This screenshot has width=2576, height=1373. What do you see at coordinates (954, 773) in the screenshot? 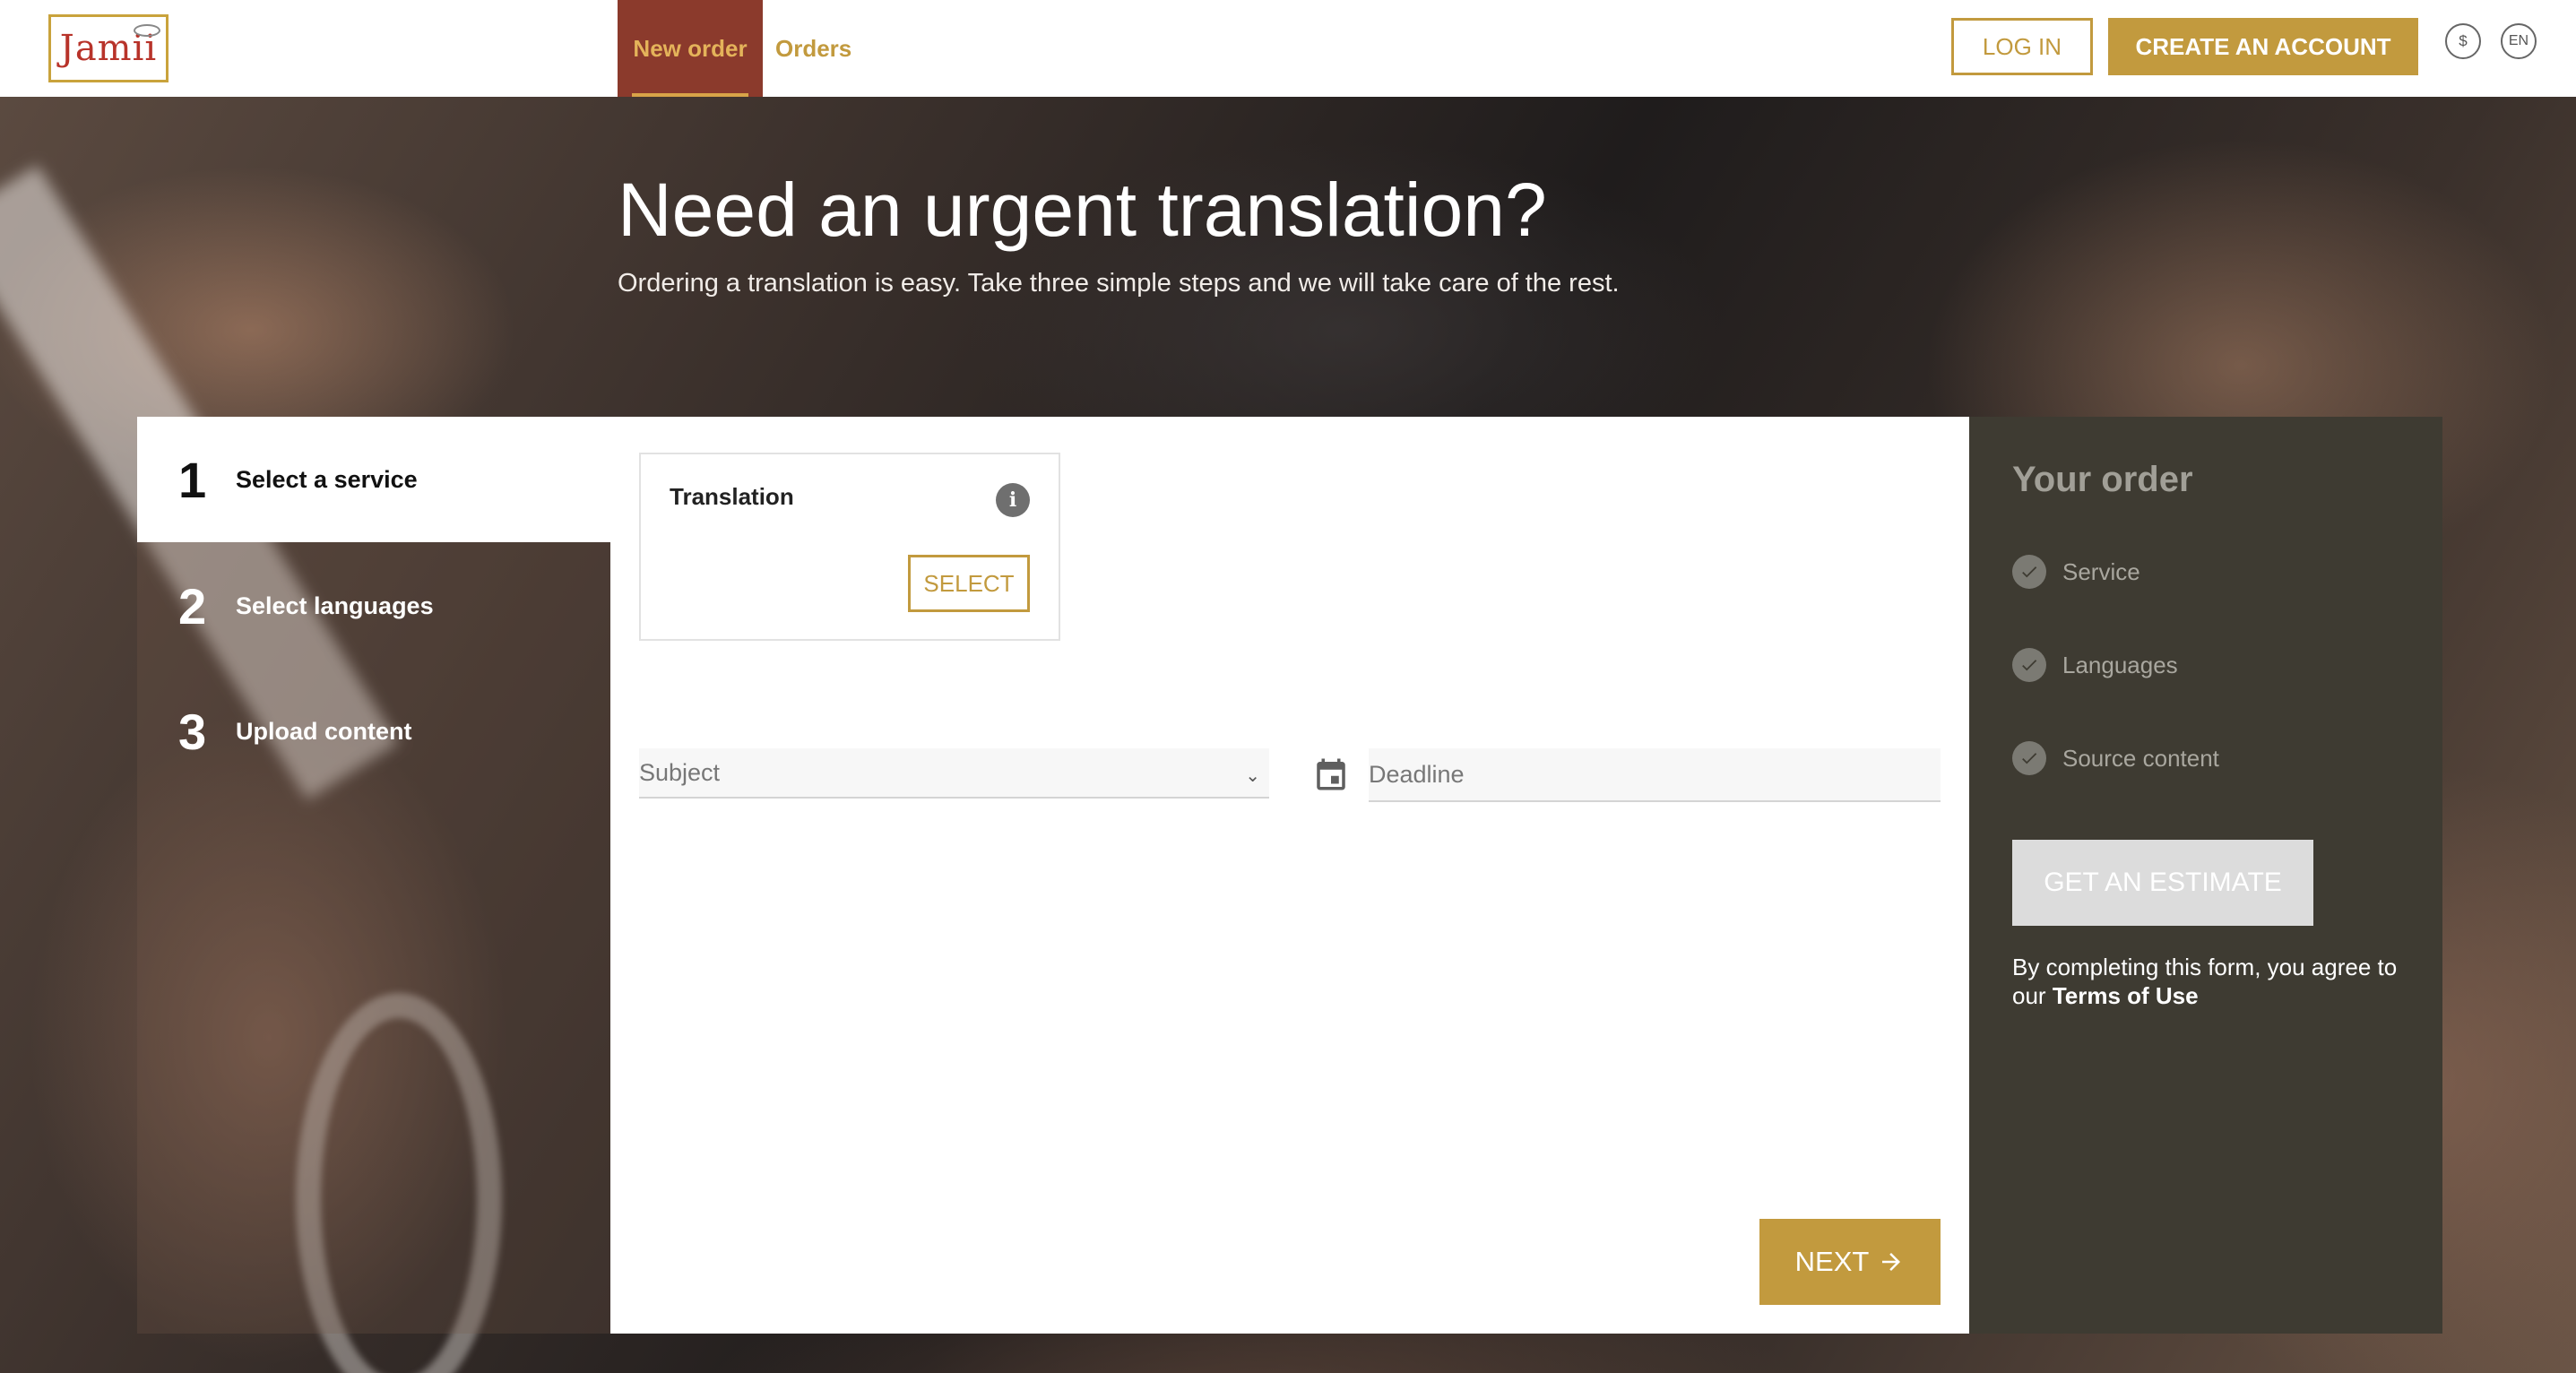
I see `subject-select: Subject ⌄` at bounding box center [954, 773].